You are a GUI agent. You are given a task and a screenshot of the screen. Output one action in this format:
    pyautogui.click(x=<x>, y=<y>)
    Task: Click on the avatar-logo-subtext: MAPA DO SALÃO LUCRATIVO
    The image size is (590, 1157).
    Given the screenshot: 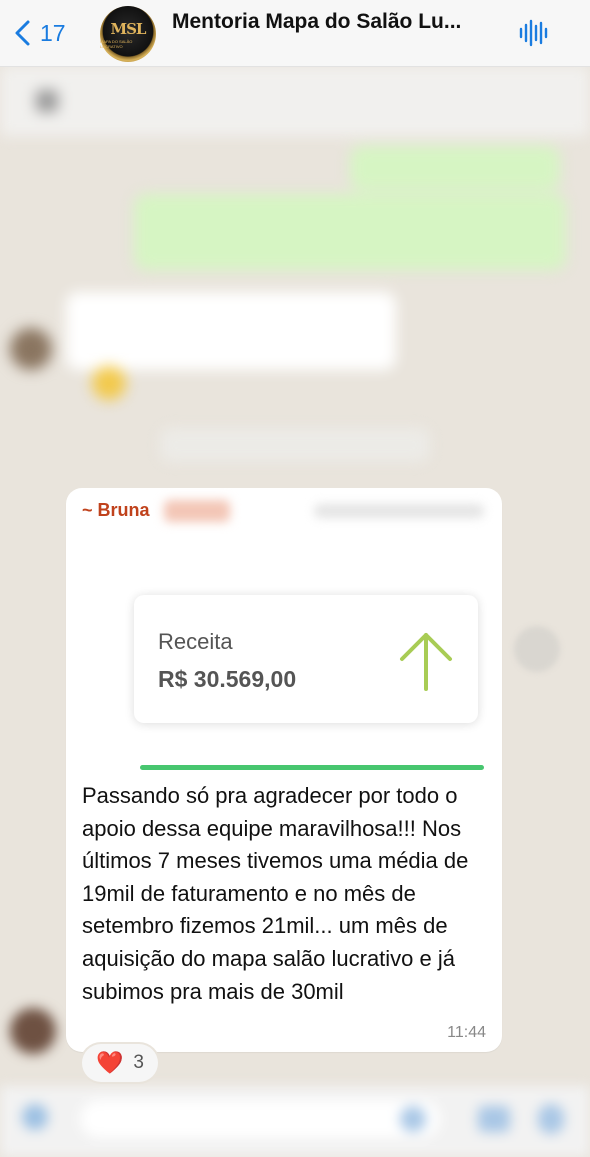 What is the action you would take?
    pyautogui.click(x=116, y=43)
    